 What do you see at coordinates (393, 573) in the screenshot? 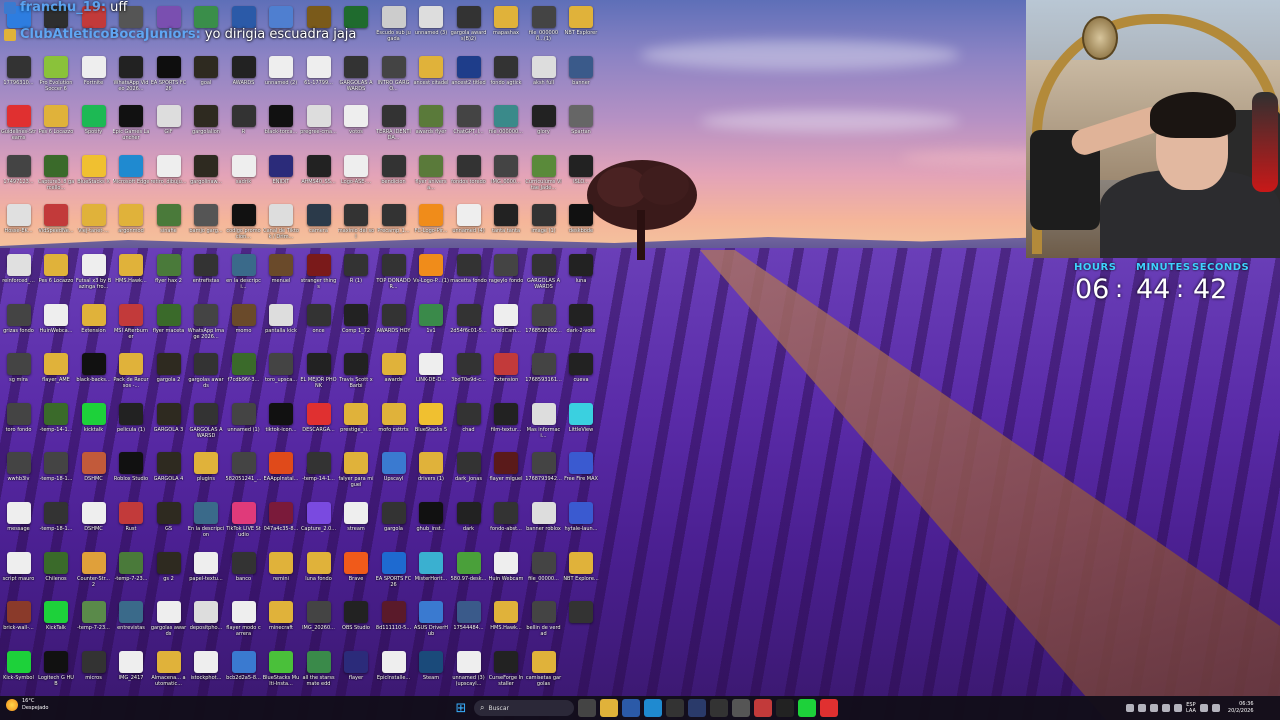
I see `desktop-icon: EA SPORTS FC 26` at bounding box center [393, 573].